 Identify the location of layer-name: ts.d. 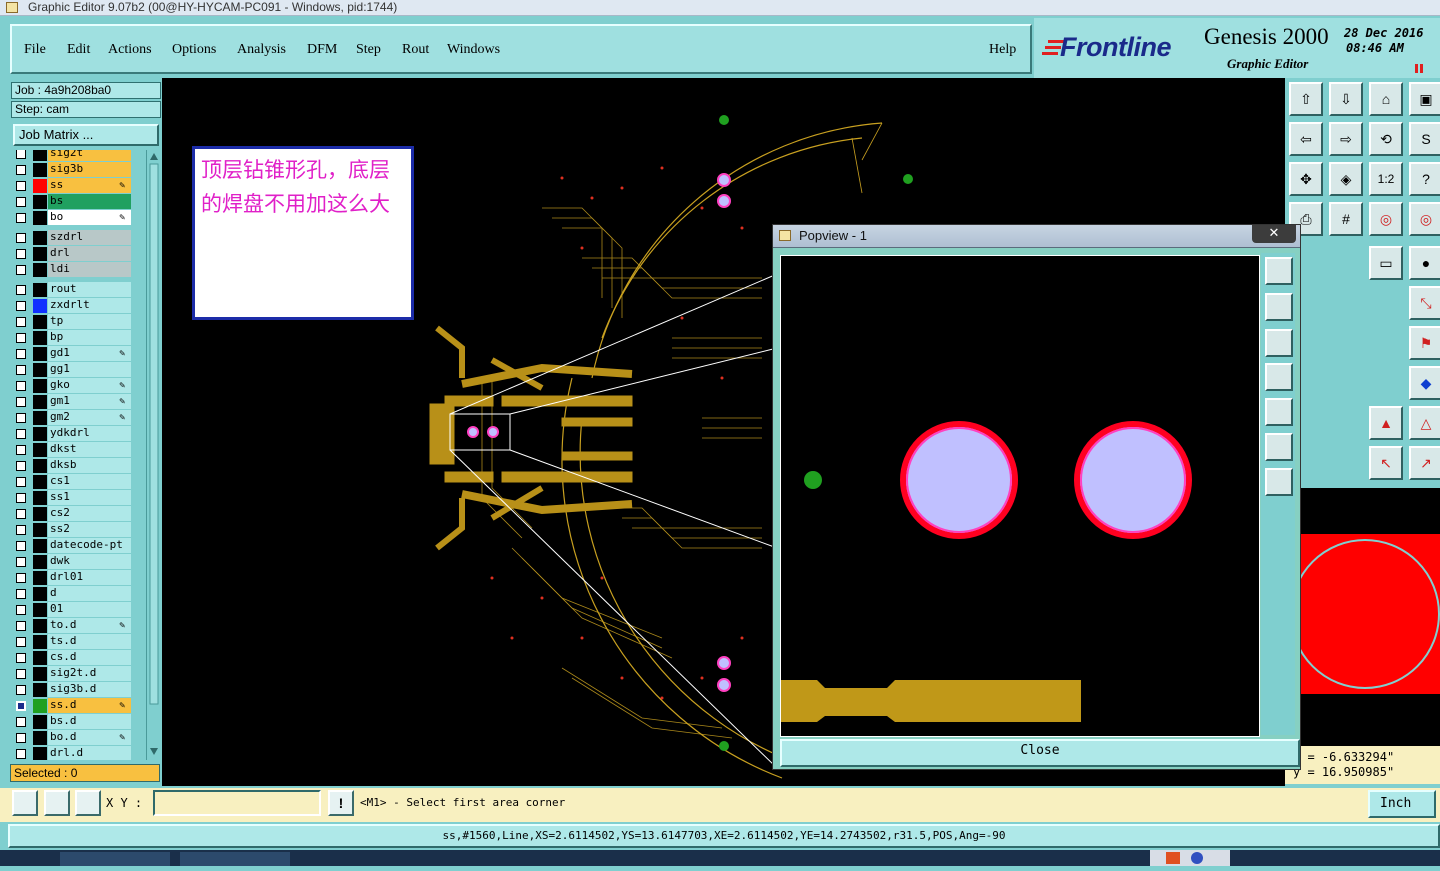
(89, 641).